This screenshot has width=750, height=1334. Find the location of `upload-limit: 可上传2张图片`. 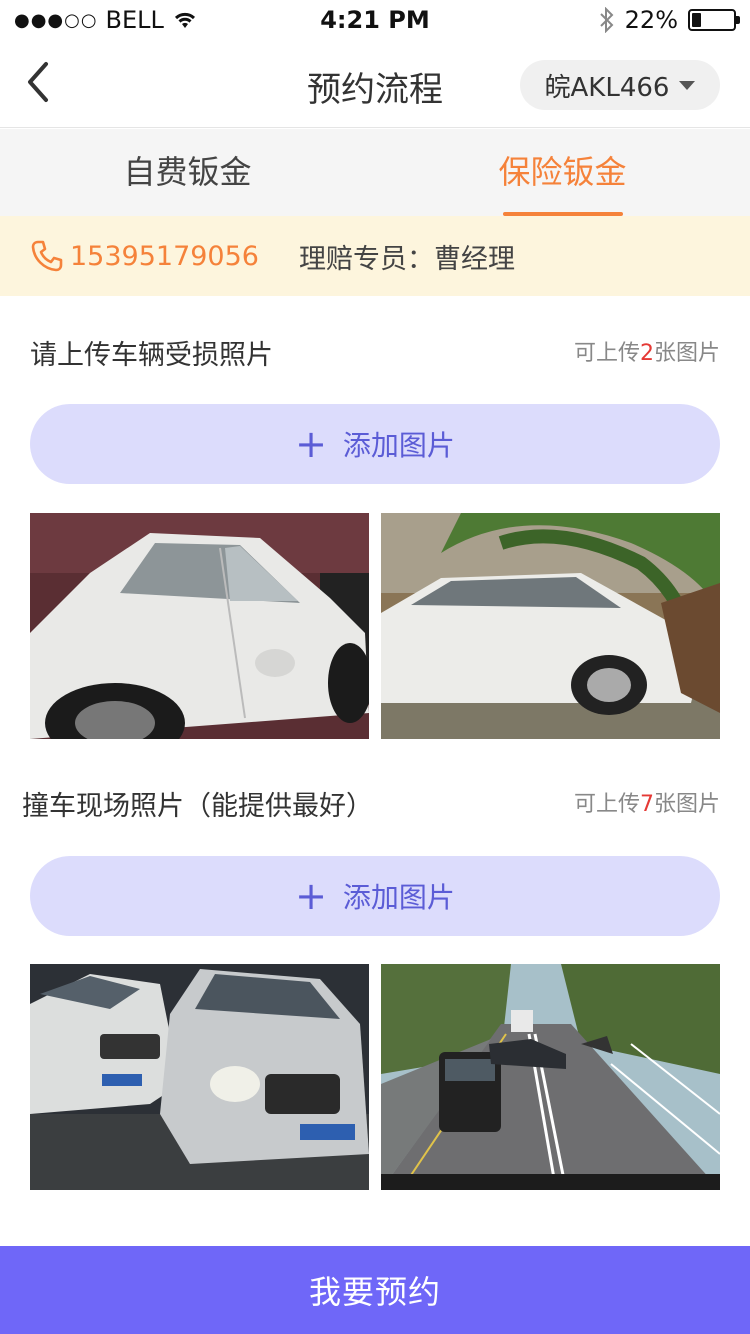

upload-limit: 可上传2张图片 is located at coordinates (647, 351).